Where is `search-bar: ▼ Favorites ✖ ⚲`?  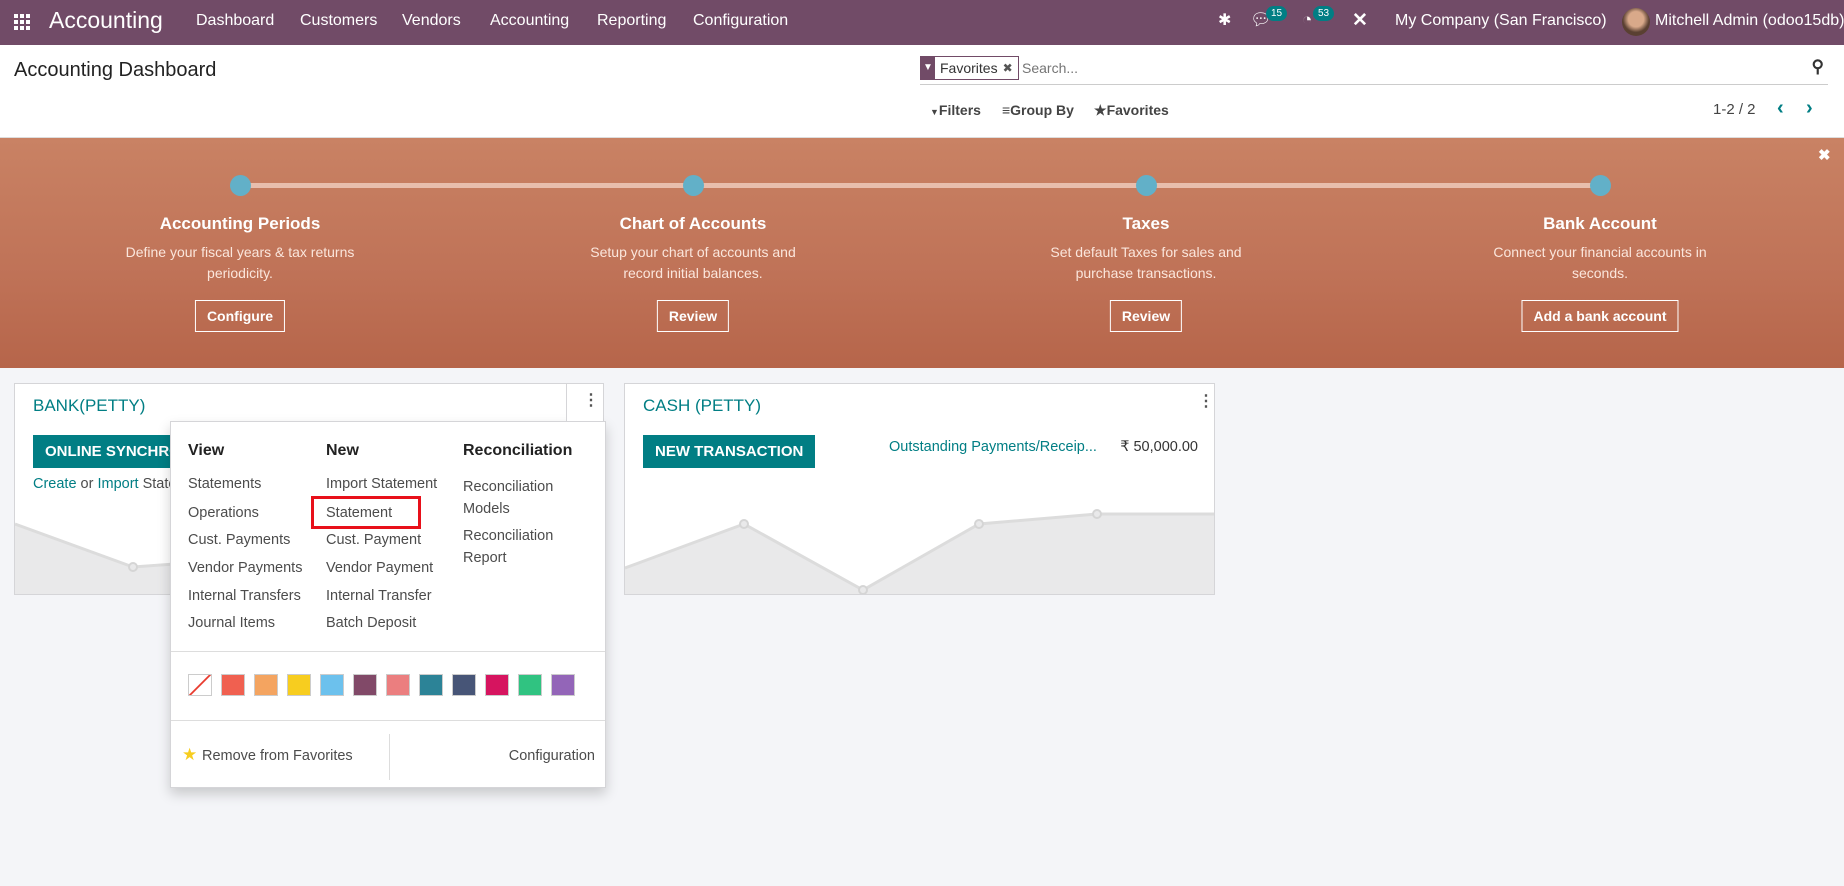 search-bar: ▼ Favorites ✖ ⚲ is located at coordinates (1374, 70).